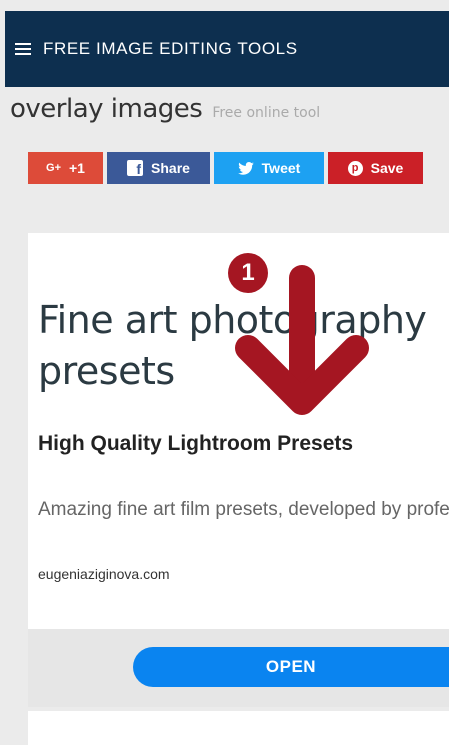 The image size is (449, 745). Describe the element at coordinates (266, 113) in the screenshot. I see `page-subtitle: Free online tool` at that location.